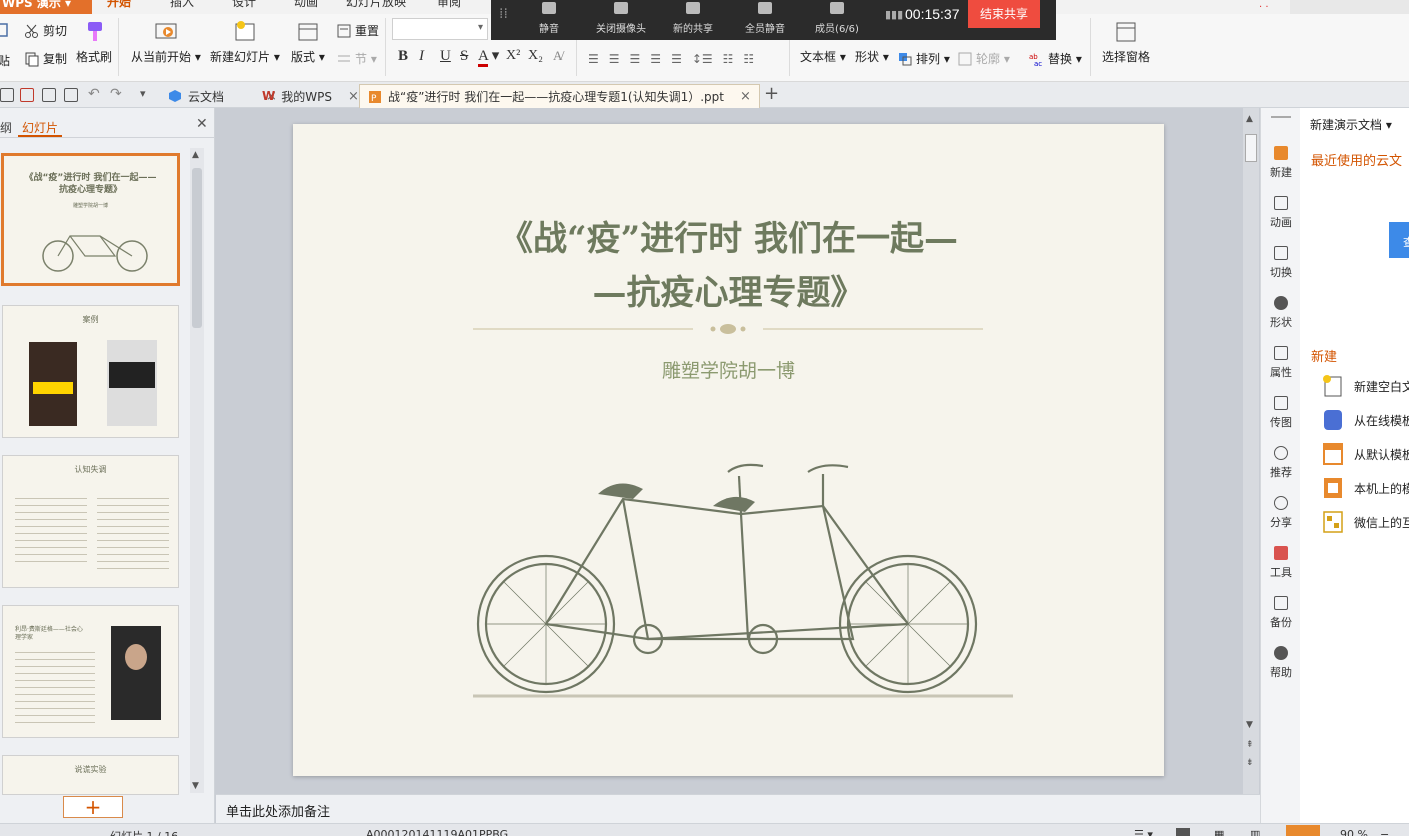 This screenshot has width=1409, height=836. Describe the element at coordinates (45, 58) in the screenshot. I see `copy-button: 复制` at that location.